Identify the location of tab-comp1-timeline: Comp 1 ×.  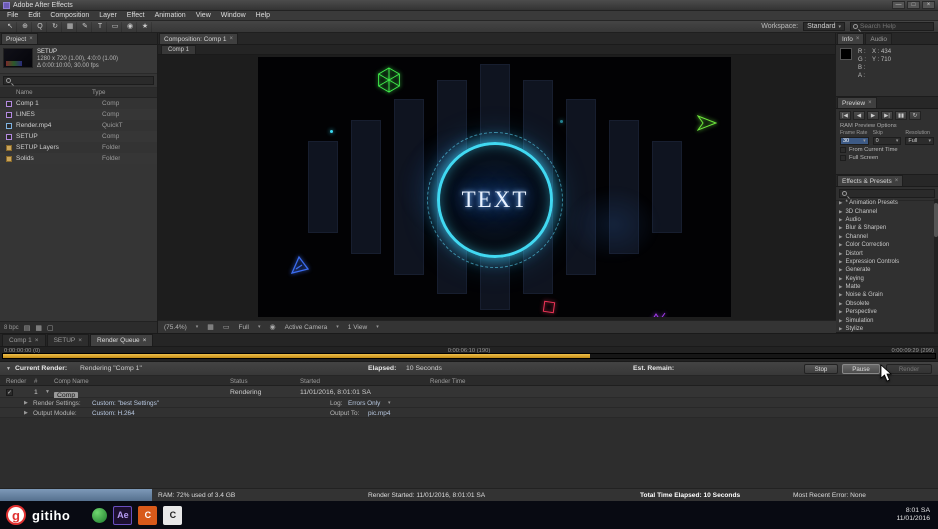
(24, 340).